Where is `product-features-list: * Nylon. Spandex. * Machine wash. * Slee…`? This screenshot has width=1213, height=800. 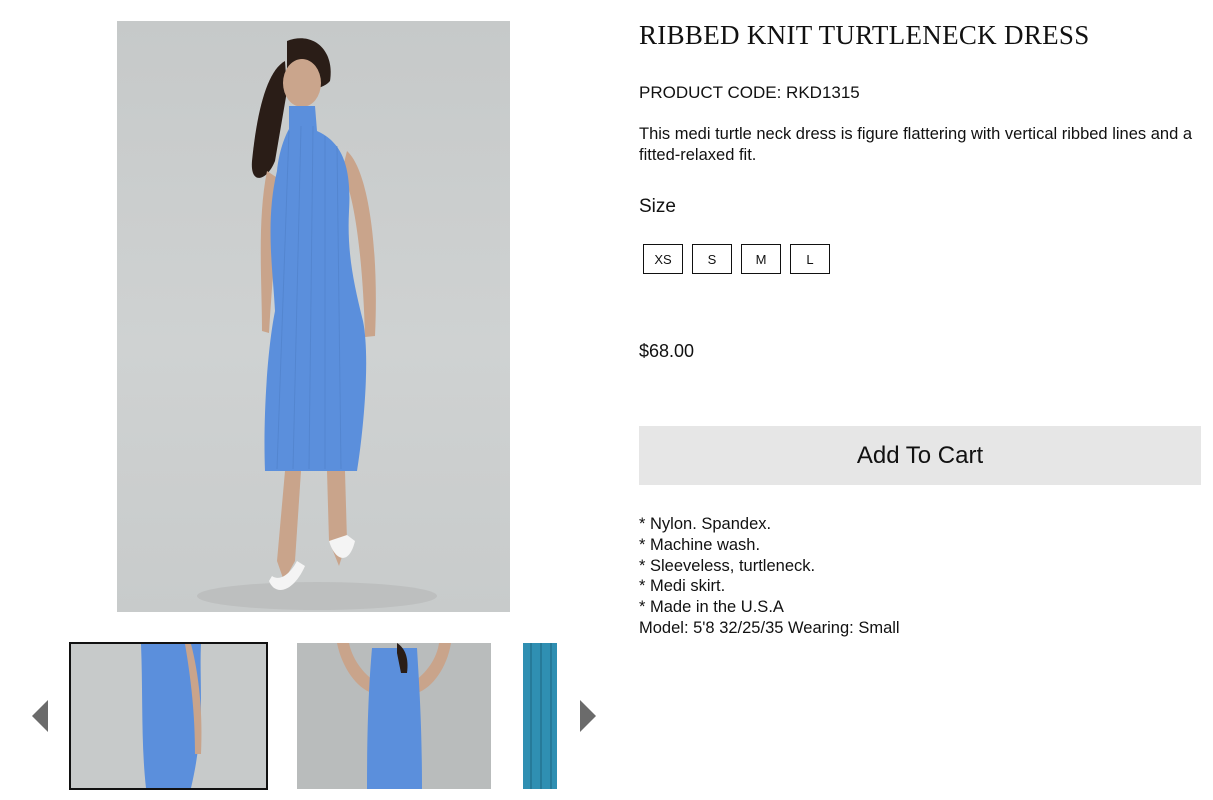
product-features-list: * Nylon. Spandex. * Machine wash. * Slee… is located at coordinates (769, 576).